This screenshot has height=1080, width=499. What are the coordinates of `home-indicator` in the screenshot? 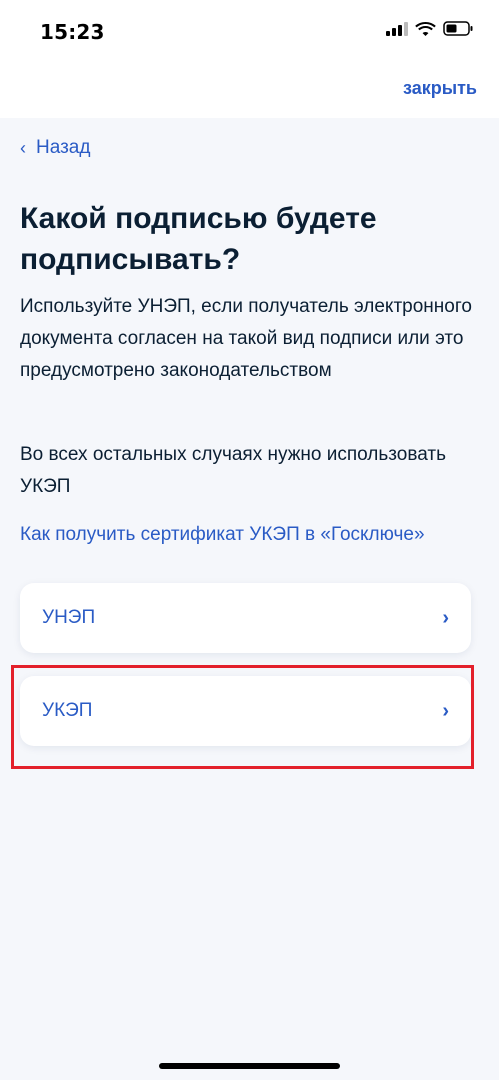 It's located at (249, 1066).